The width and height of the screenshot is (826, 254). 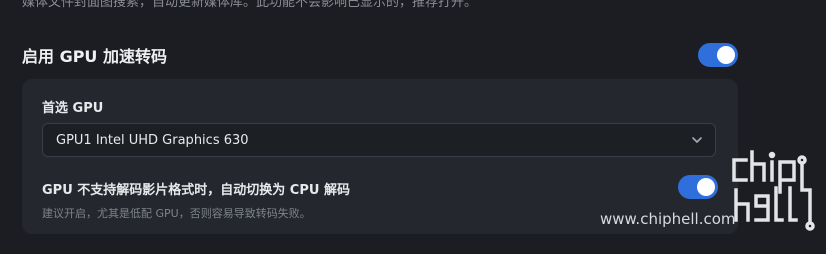 I want to click on toggle-knob, so click(x=726, y=55).